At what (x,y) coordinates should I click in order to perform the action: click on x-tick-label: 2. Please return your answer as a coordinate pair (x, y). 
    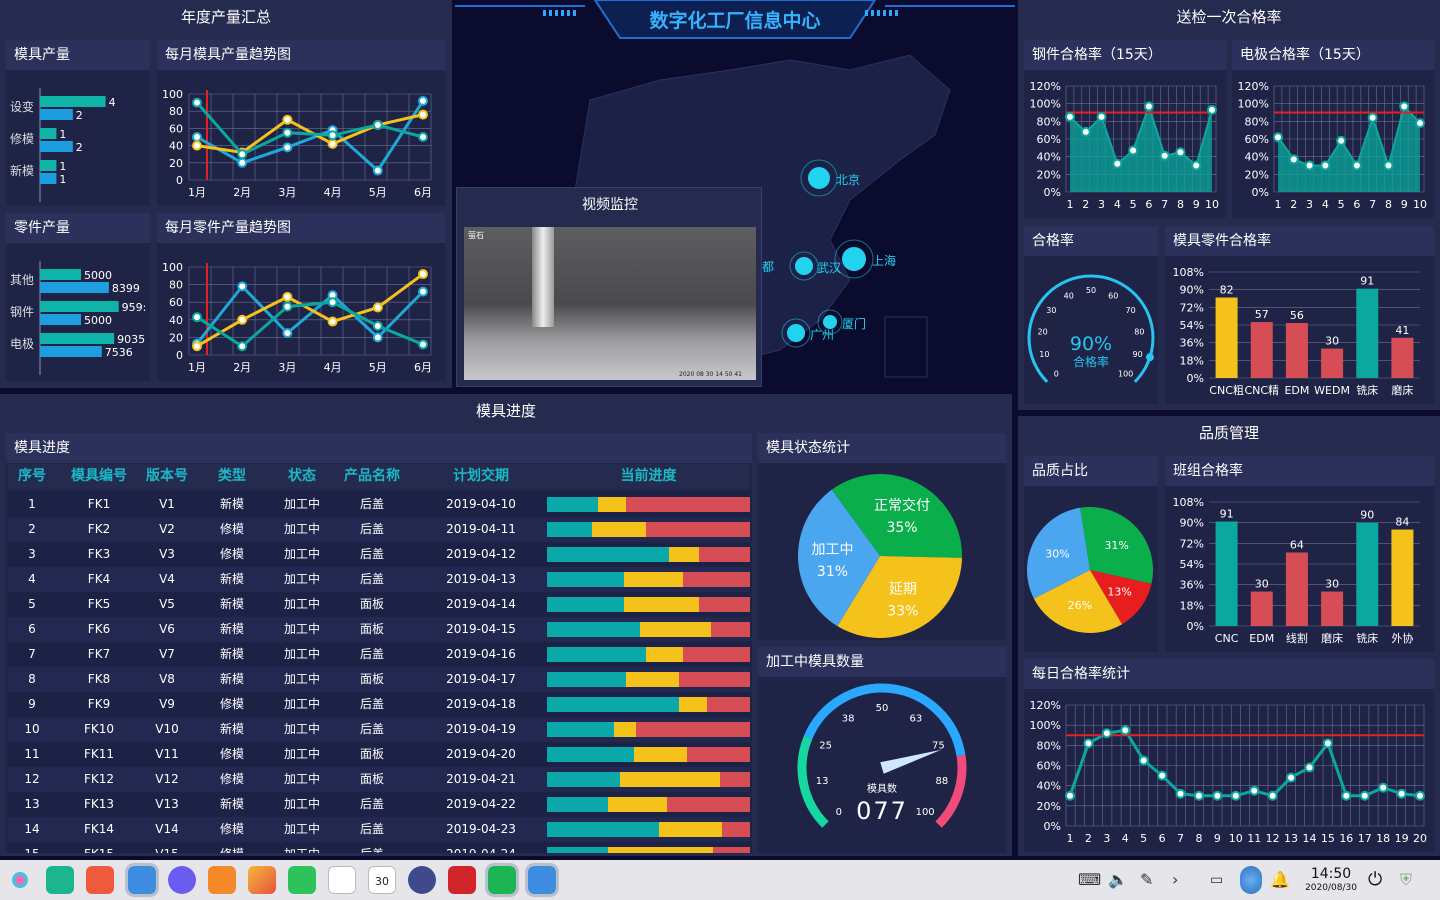
    Looking at the image, I should click on (1088, 838).